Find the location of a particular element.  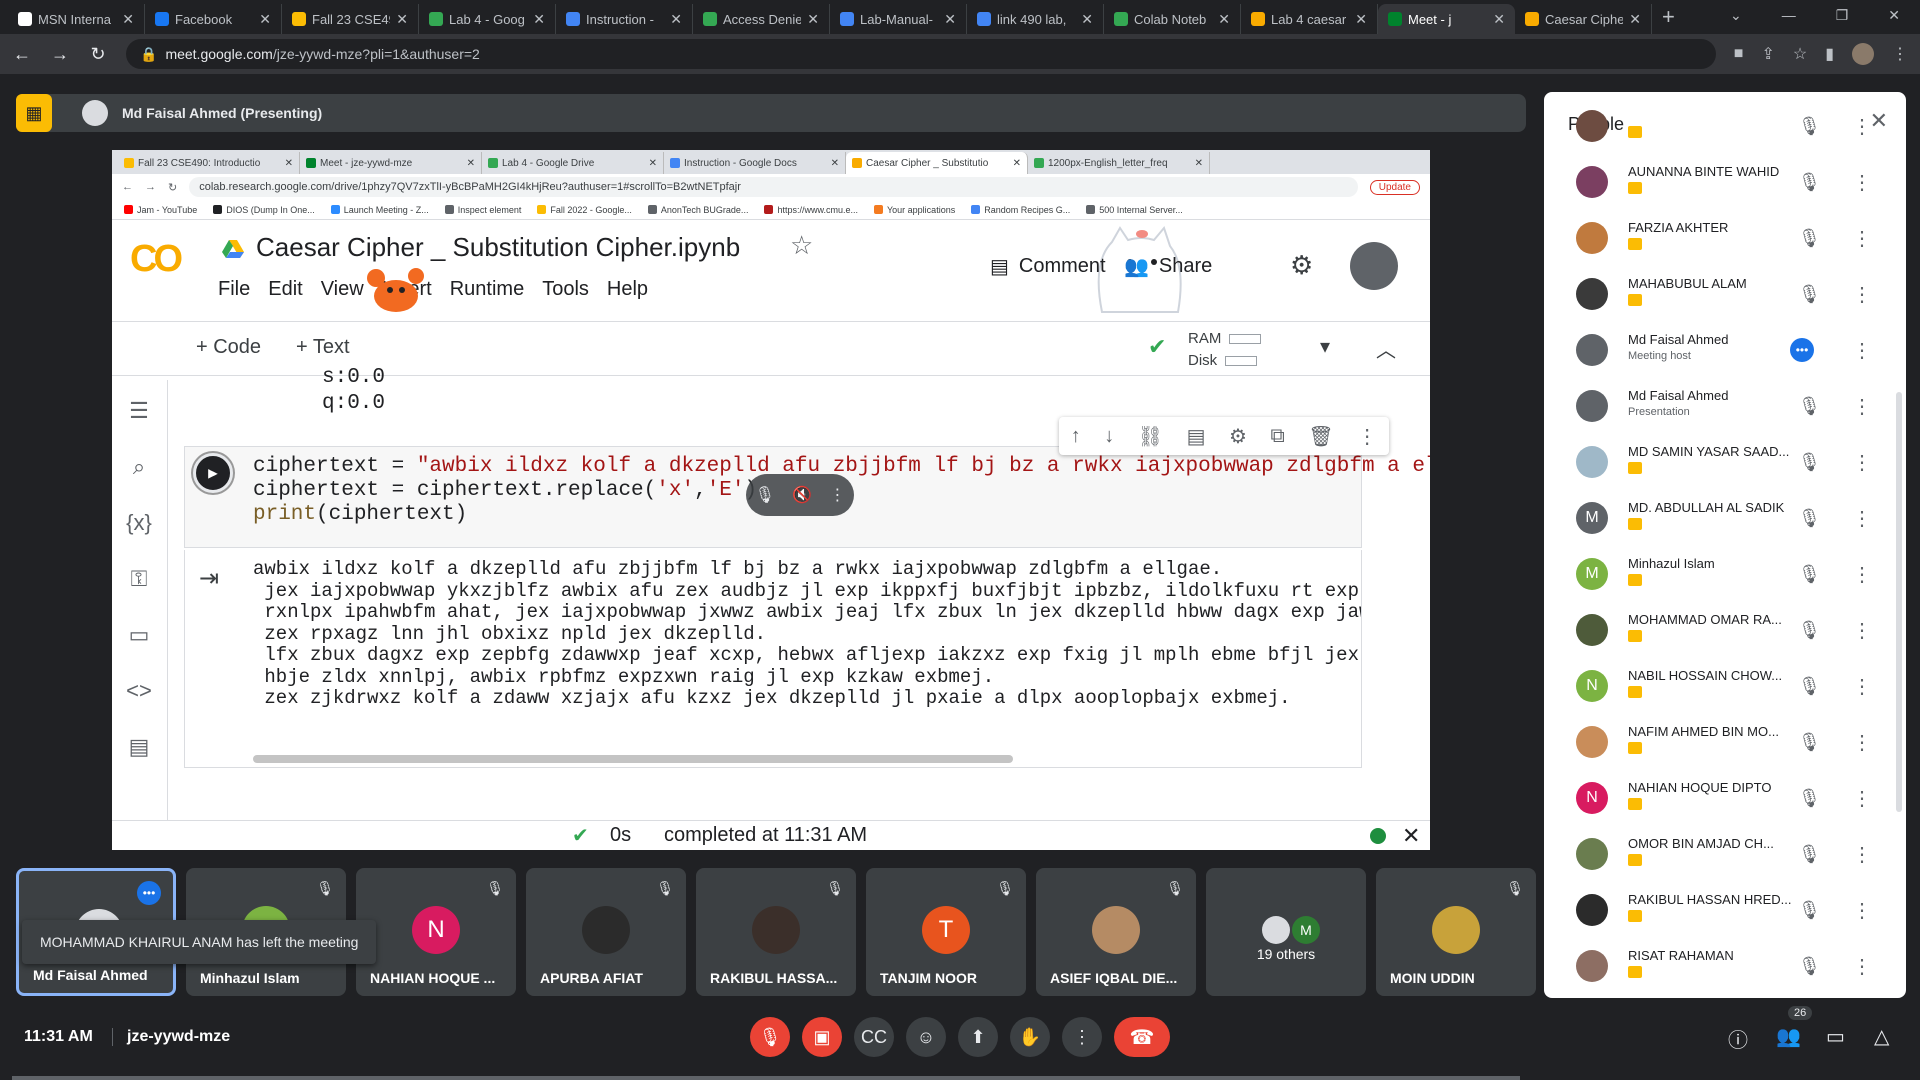

forward-button: → is located at coordinates (60, 54).